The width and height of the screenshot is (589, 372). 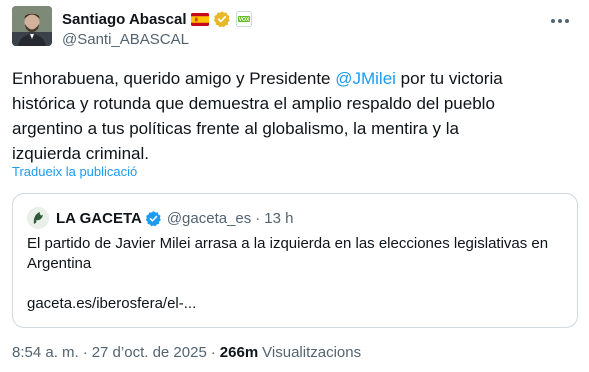 What do you see at coordinates (153, 218) in the screenshot?
I see `blue-verified-badge-icon` at bounding box center [153, 218].